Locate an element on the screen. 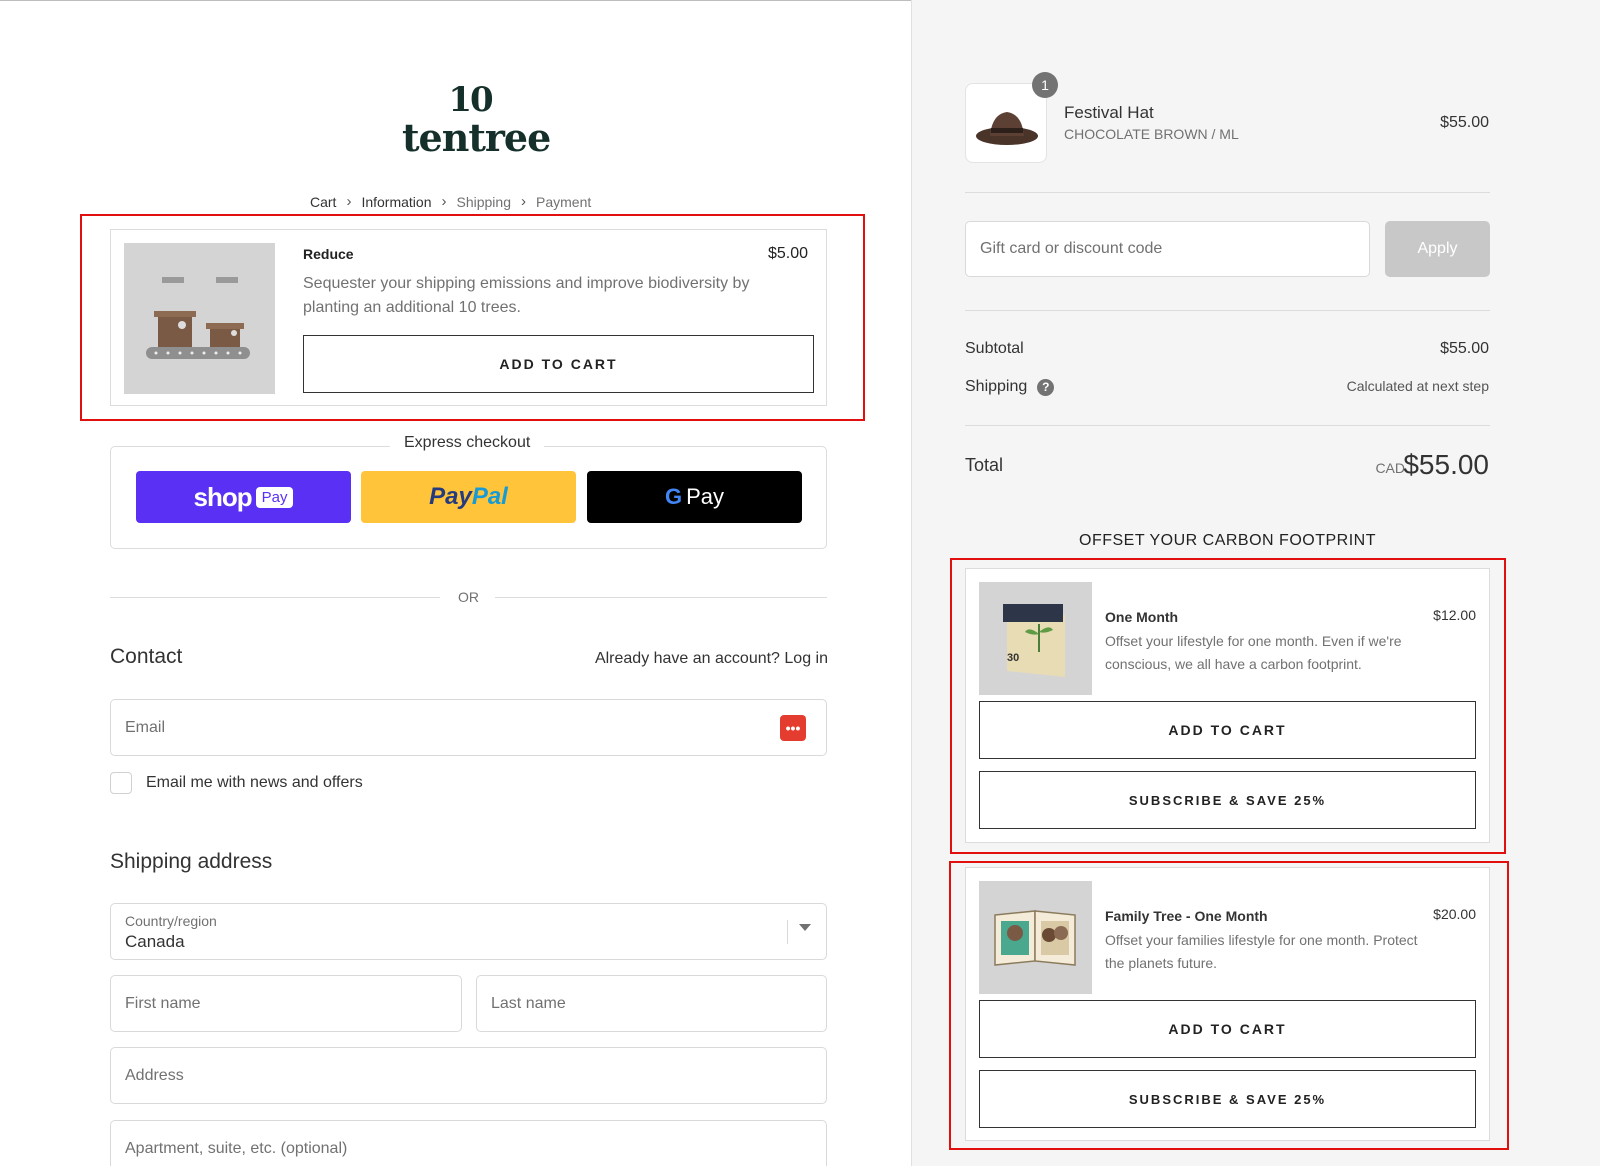 This screenshot has height=1166, width=1600. newsletter-label: Email me with news and offers is located at coordinates (254, 783).